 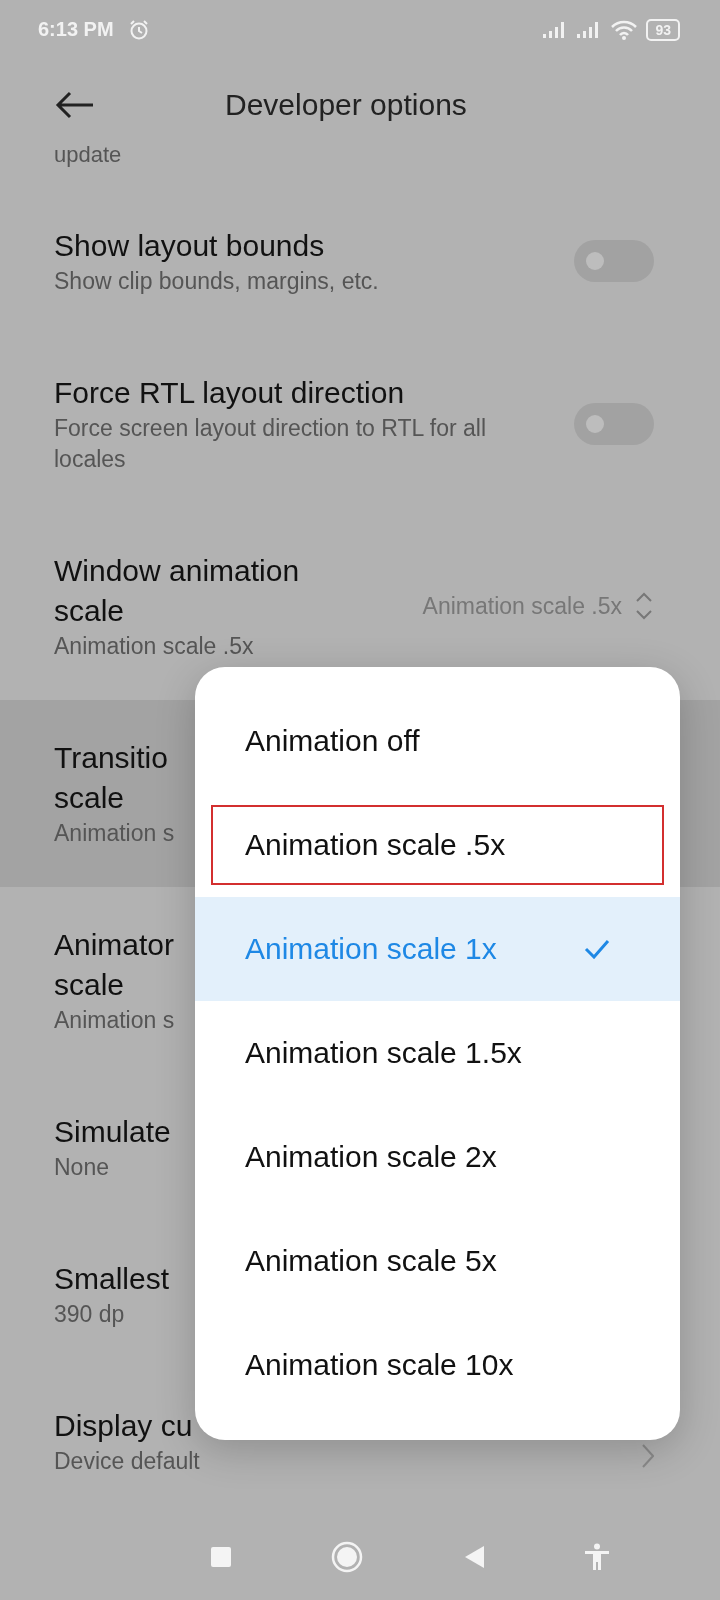 What do you see at coordinates (624, 29) in the screenshot?
I see `wifi-icon` at bounding box center [624, 29].